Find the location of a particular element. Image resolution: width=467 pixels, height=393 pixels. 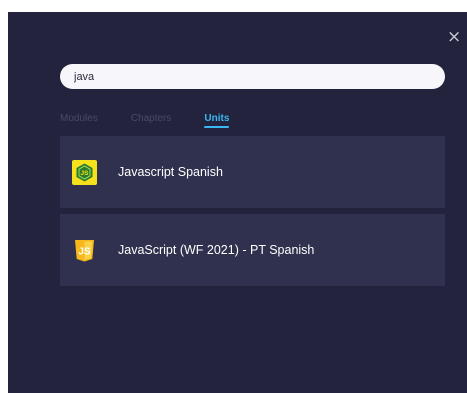

tab-chapters: Chapters is located at coordinates (151, 120).